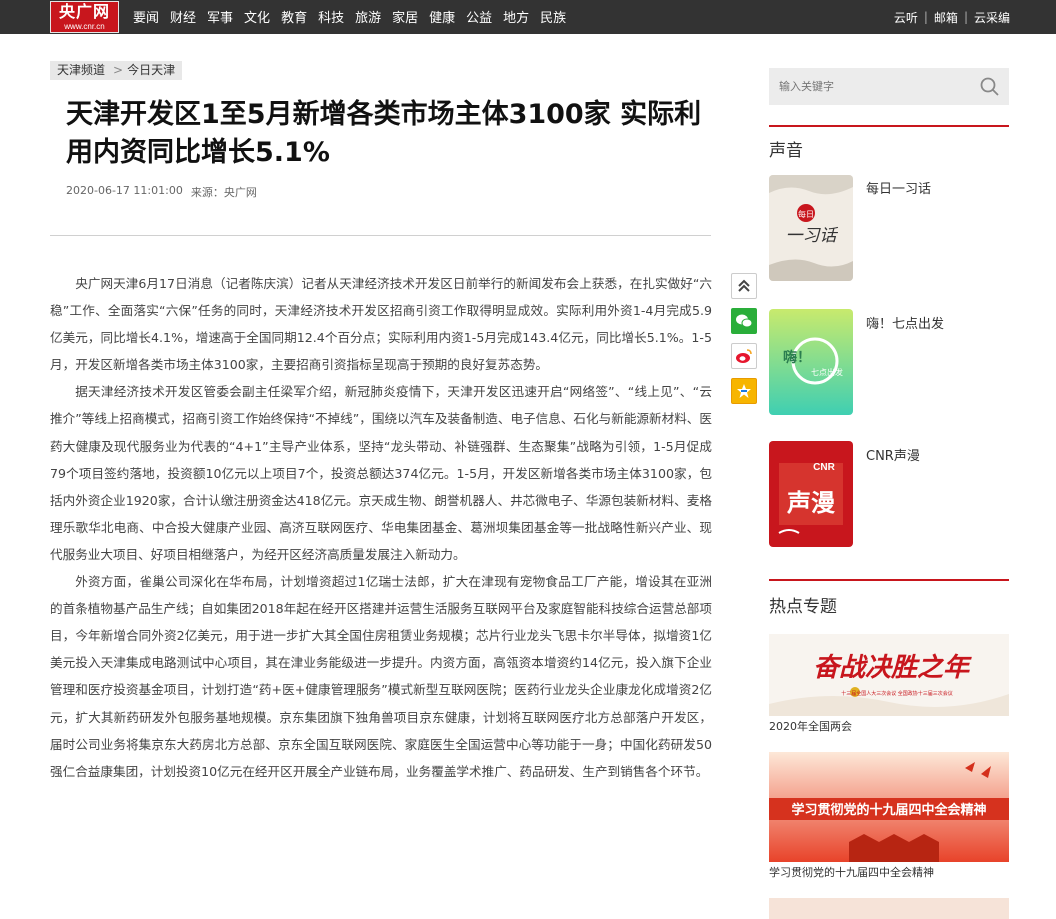  I want to click on breadcrumb: 天津频道 > 今日天津, so click(116, 70).